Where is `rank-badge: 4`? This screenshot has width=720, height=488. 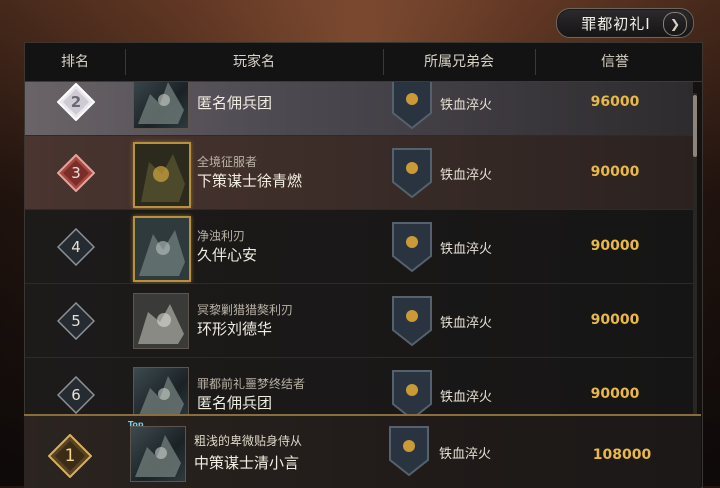 rank-badge: 4 is located at coordinates (76, 247).